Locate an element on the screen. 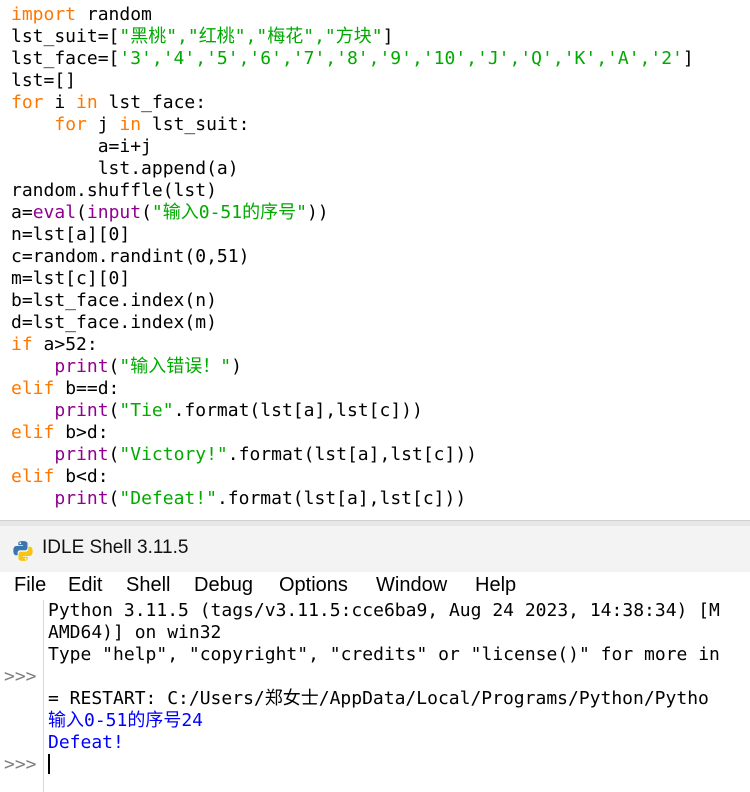  code-token: a= is located at coordinates (22, 212).